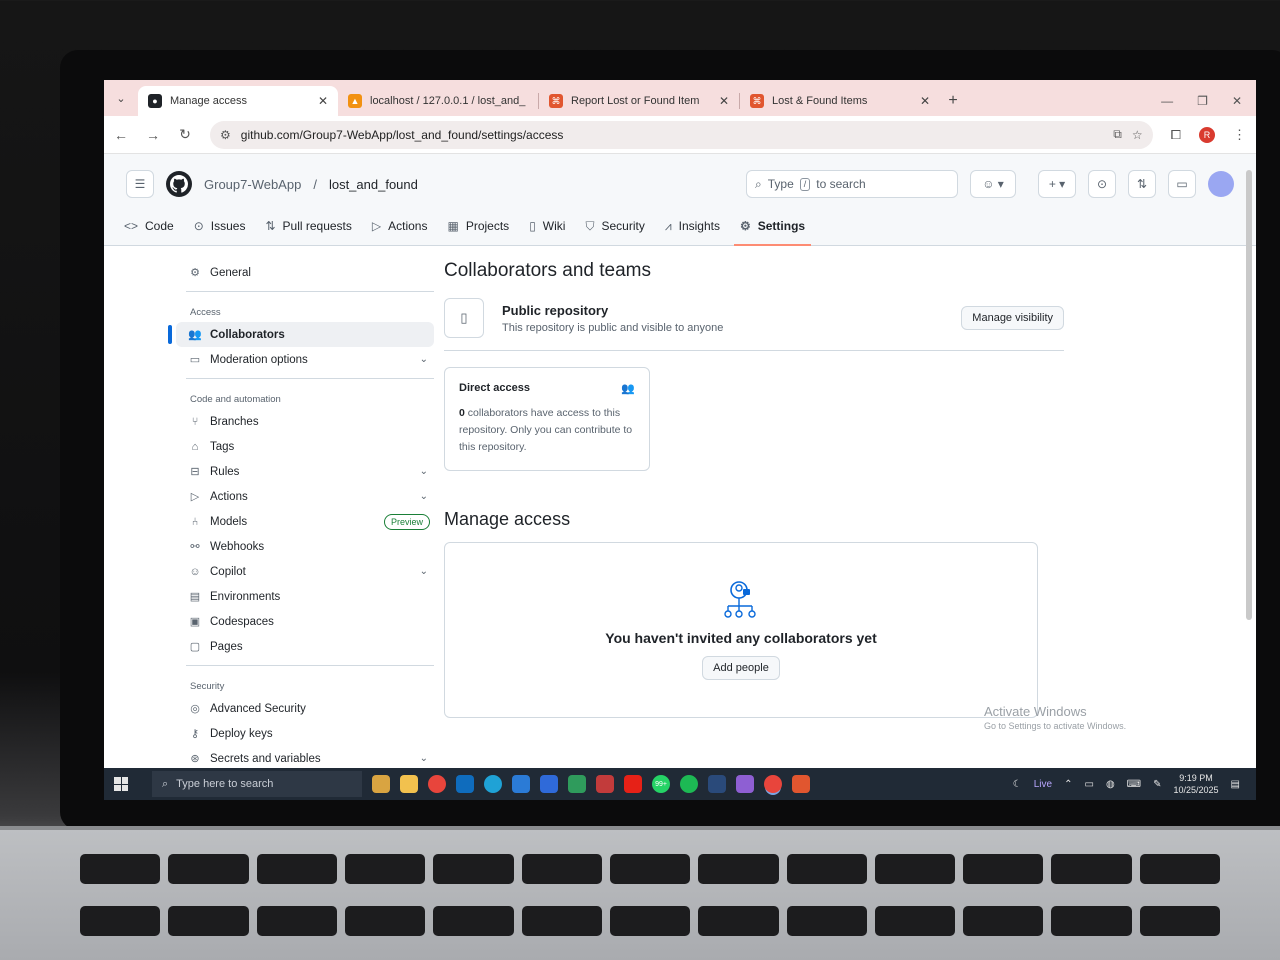 This screenshot has height=960, width=1280. Describe the element at coordinates (465, 784) in the screenshot. I see `store-icon` at that location.